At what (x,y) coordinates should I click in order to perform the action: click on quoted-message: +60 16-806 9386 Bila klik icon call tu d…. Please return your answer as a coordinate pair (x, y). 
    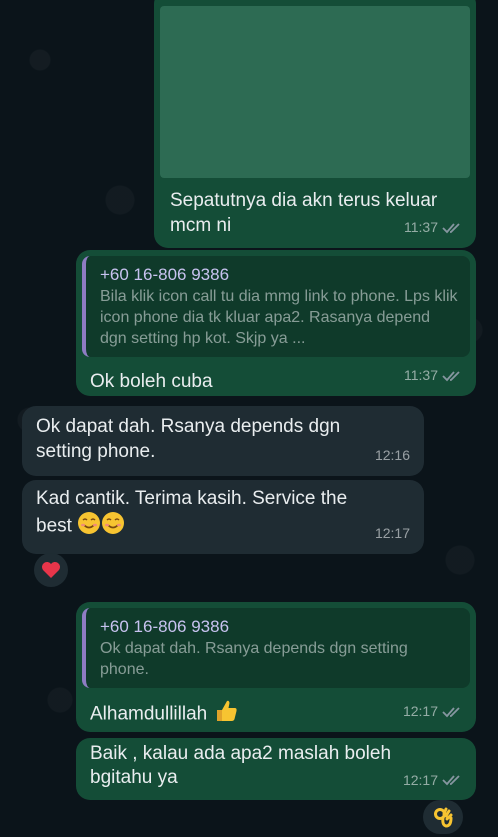
    Looking at the image, I should click on (276, 306).